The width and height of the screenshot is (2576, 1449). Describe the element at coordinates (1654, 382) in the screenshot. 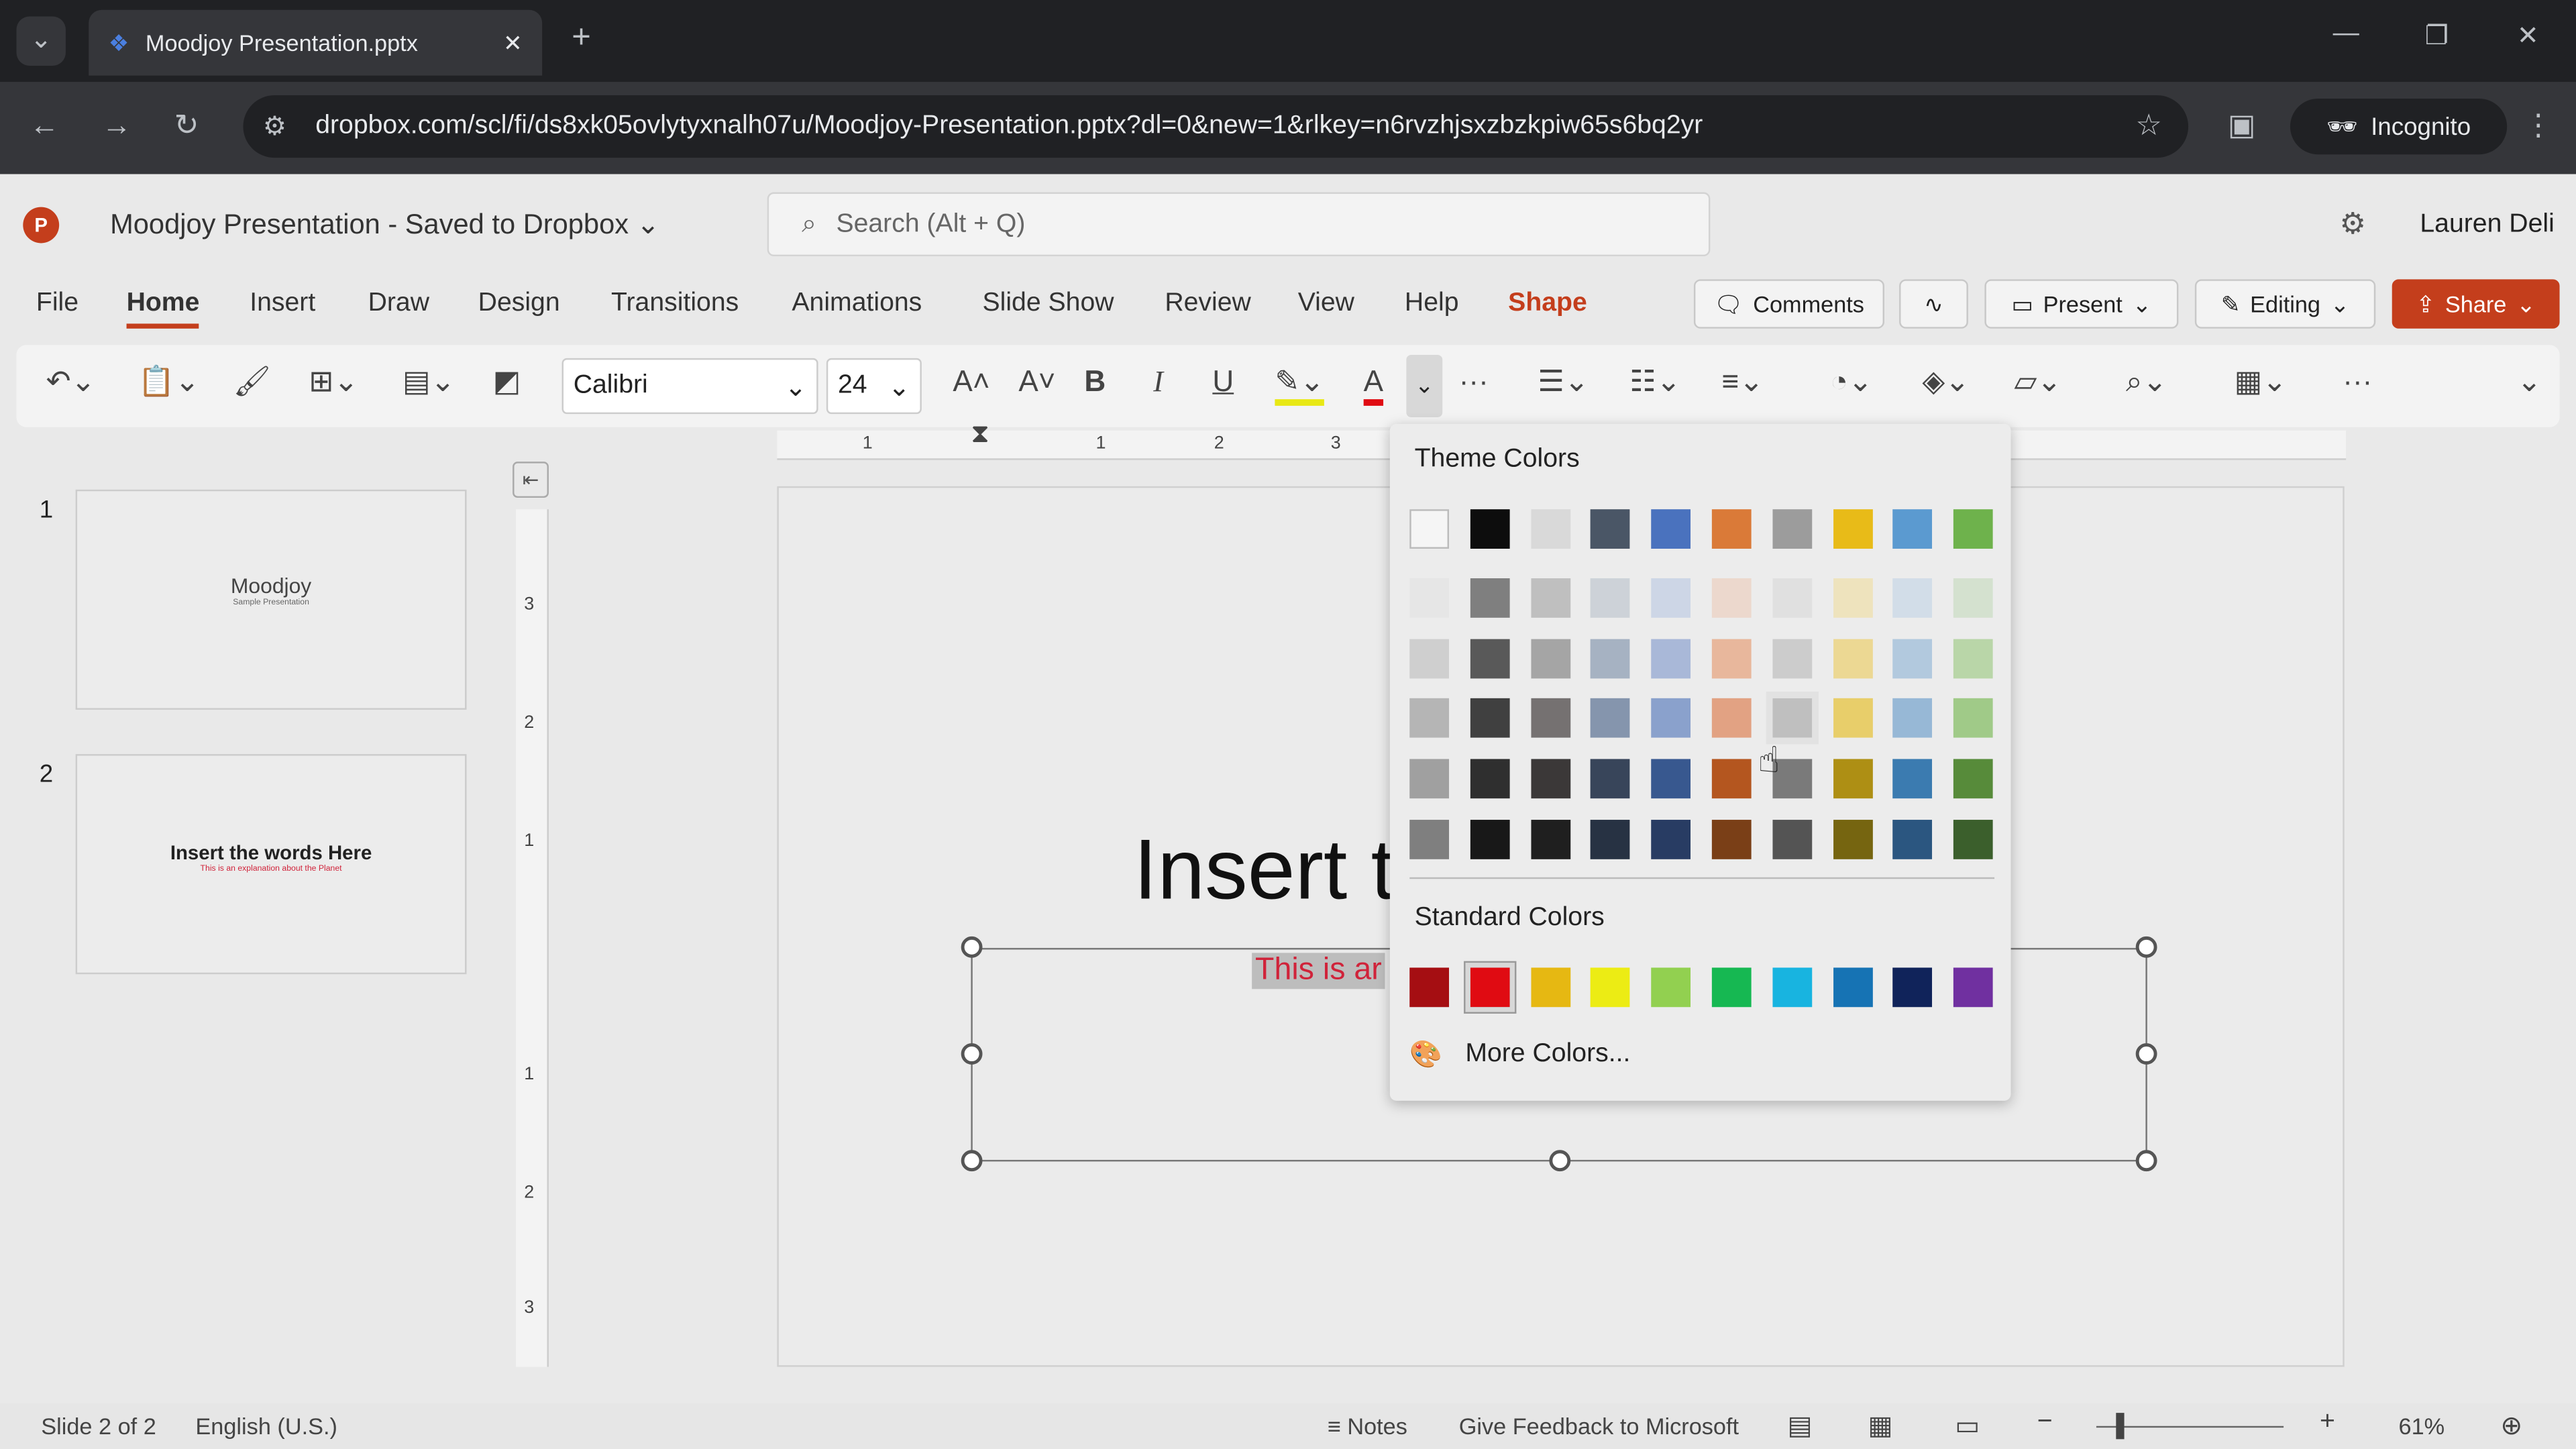

I see `numbering-icon: ☷⌄` at that location.